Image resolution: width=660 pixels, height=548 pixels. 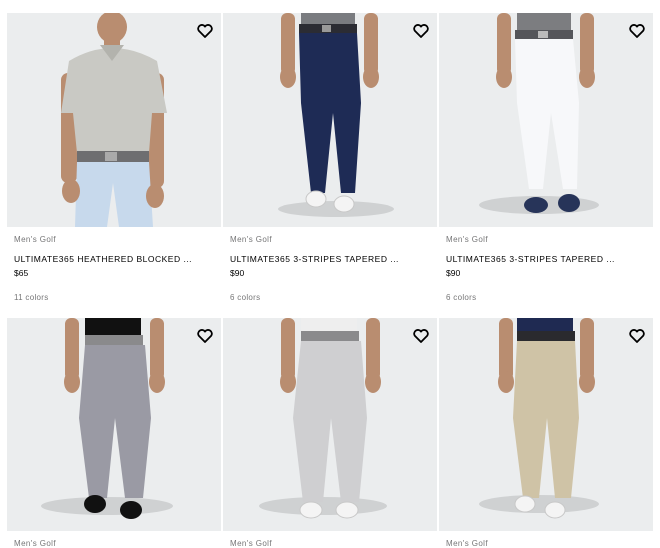 I want to click on light-grey-pants-image, so click(x=330, y=424).